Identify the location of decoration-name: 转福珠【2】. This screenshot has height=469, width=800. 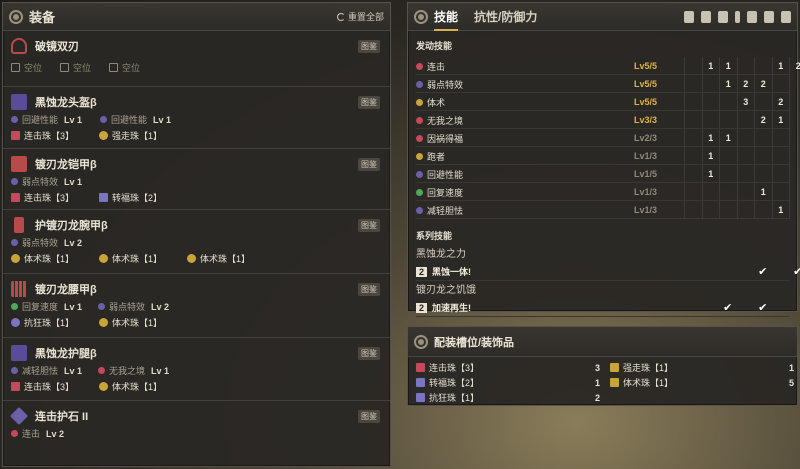
(454, 383).